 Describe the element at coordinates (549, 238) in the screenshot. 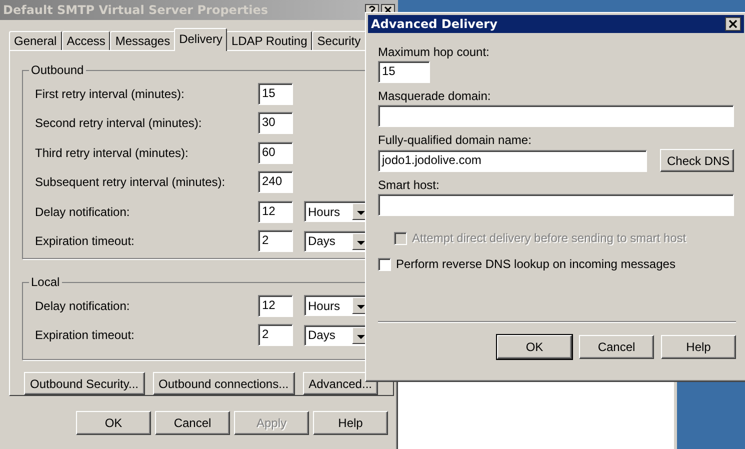

I see `checkbox-label: Attempt direct delivery before sending to smart host` at that location.